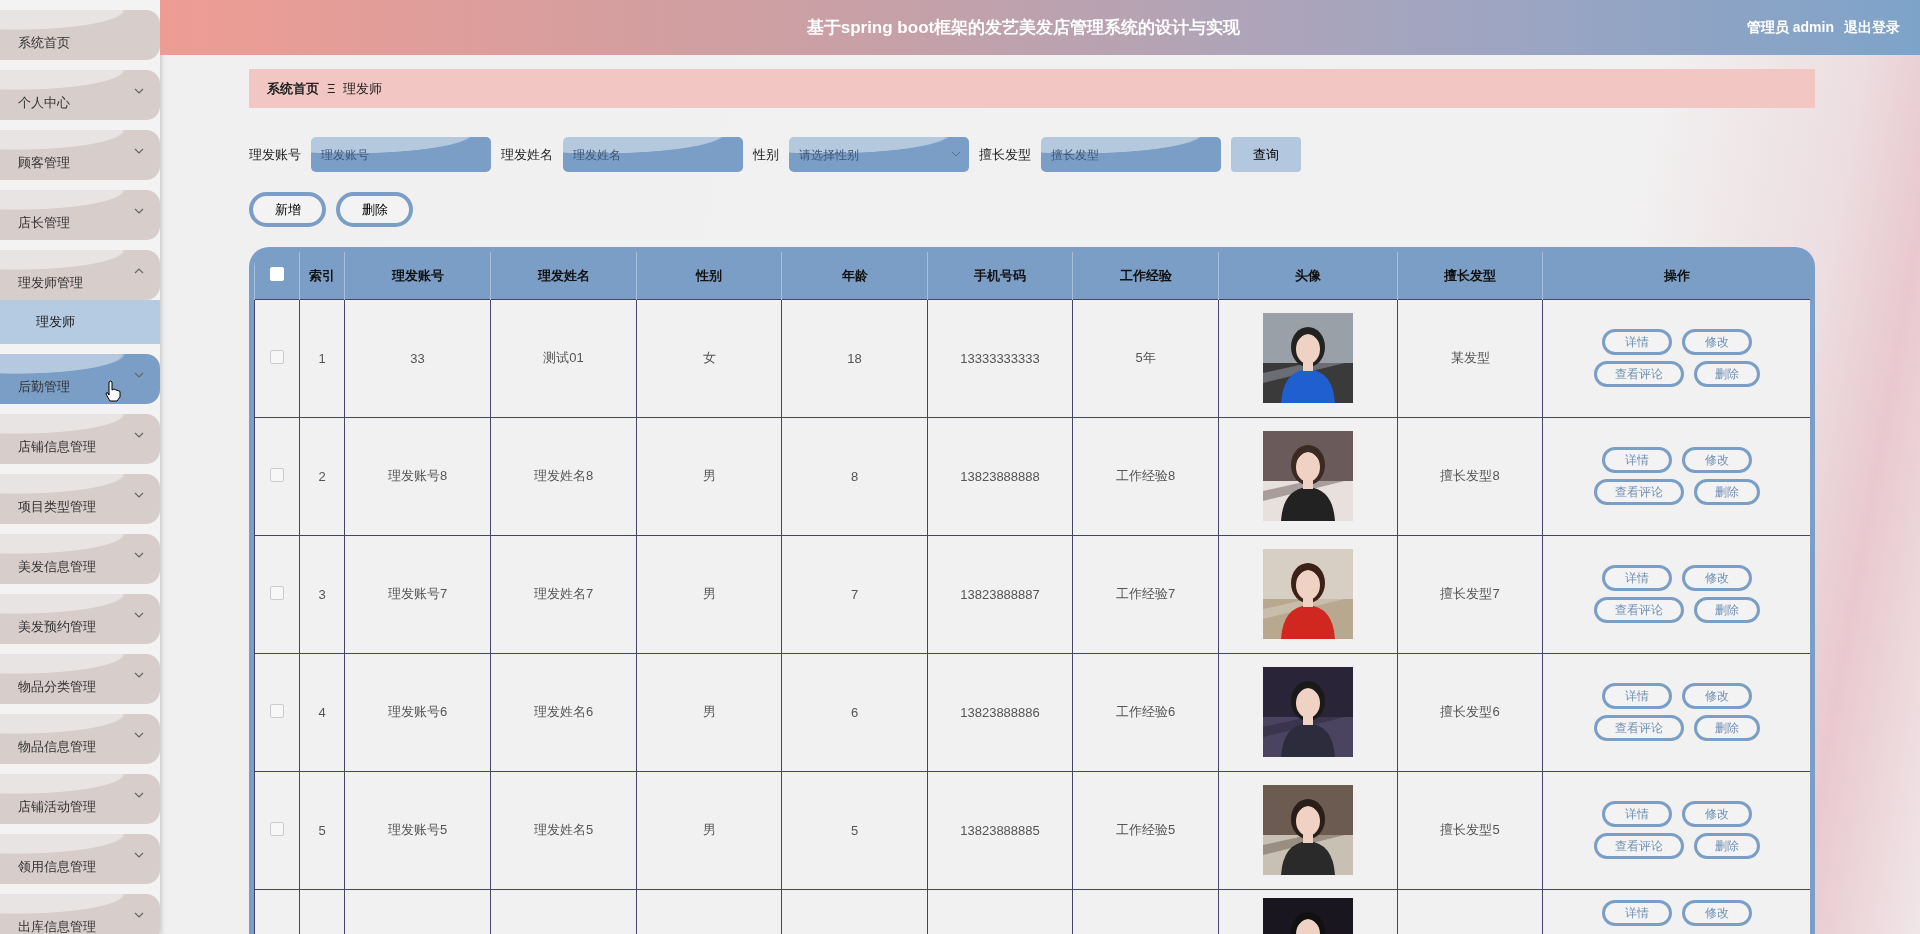  What do you see at coordinates (709, 275) in the screenshot?
I see `column-header: 性别` at bounding box center [709, 275].